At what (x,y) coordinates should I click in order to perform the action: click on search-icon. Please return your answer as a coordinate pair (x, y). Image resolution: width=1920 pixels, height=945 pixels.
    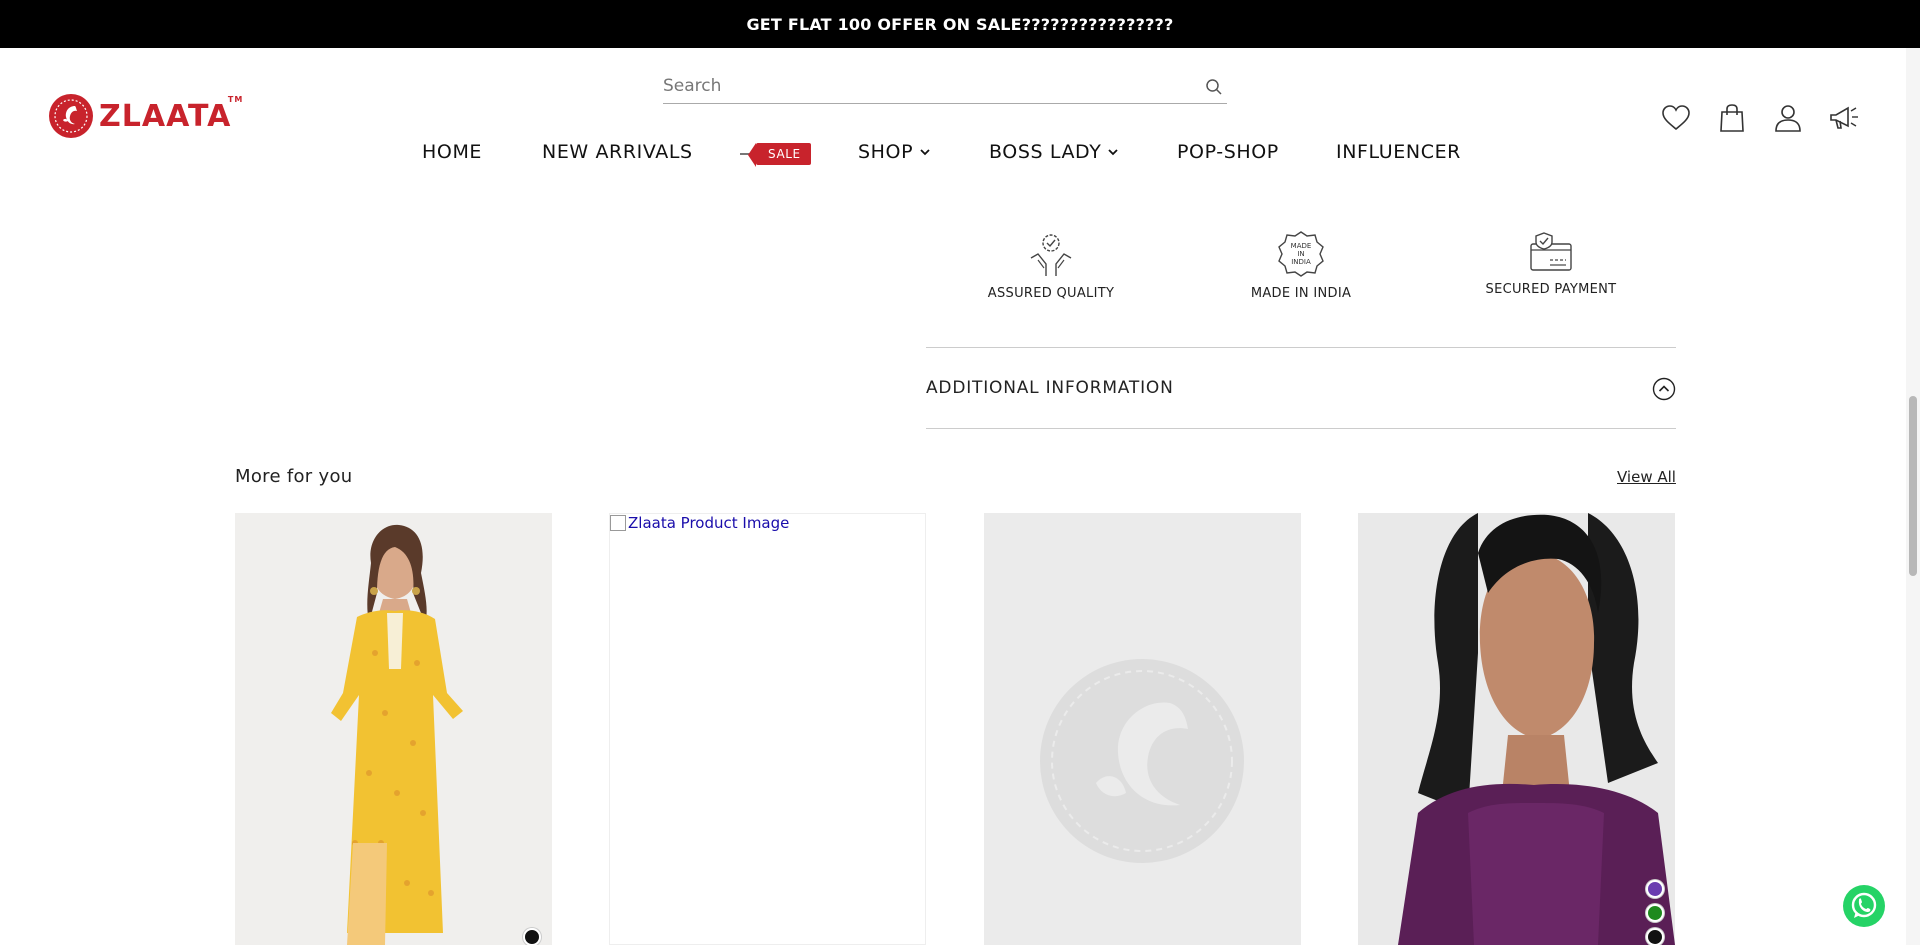
    Looking at the image, I should click on (1214, 87).